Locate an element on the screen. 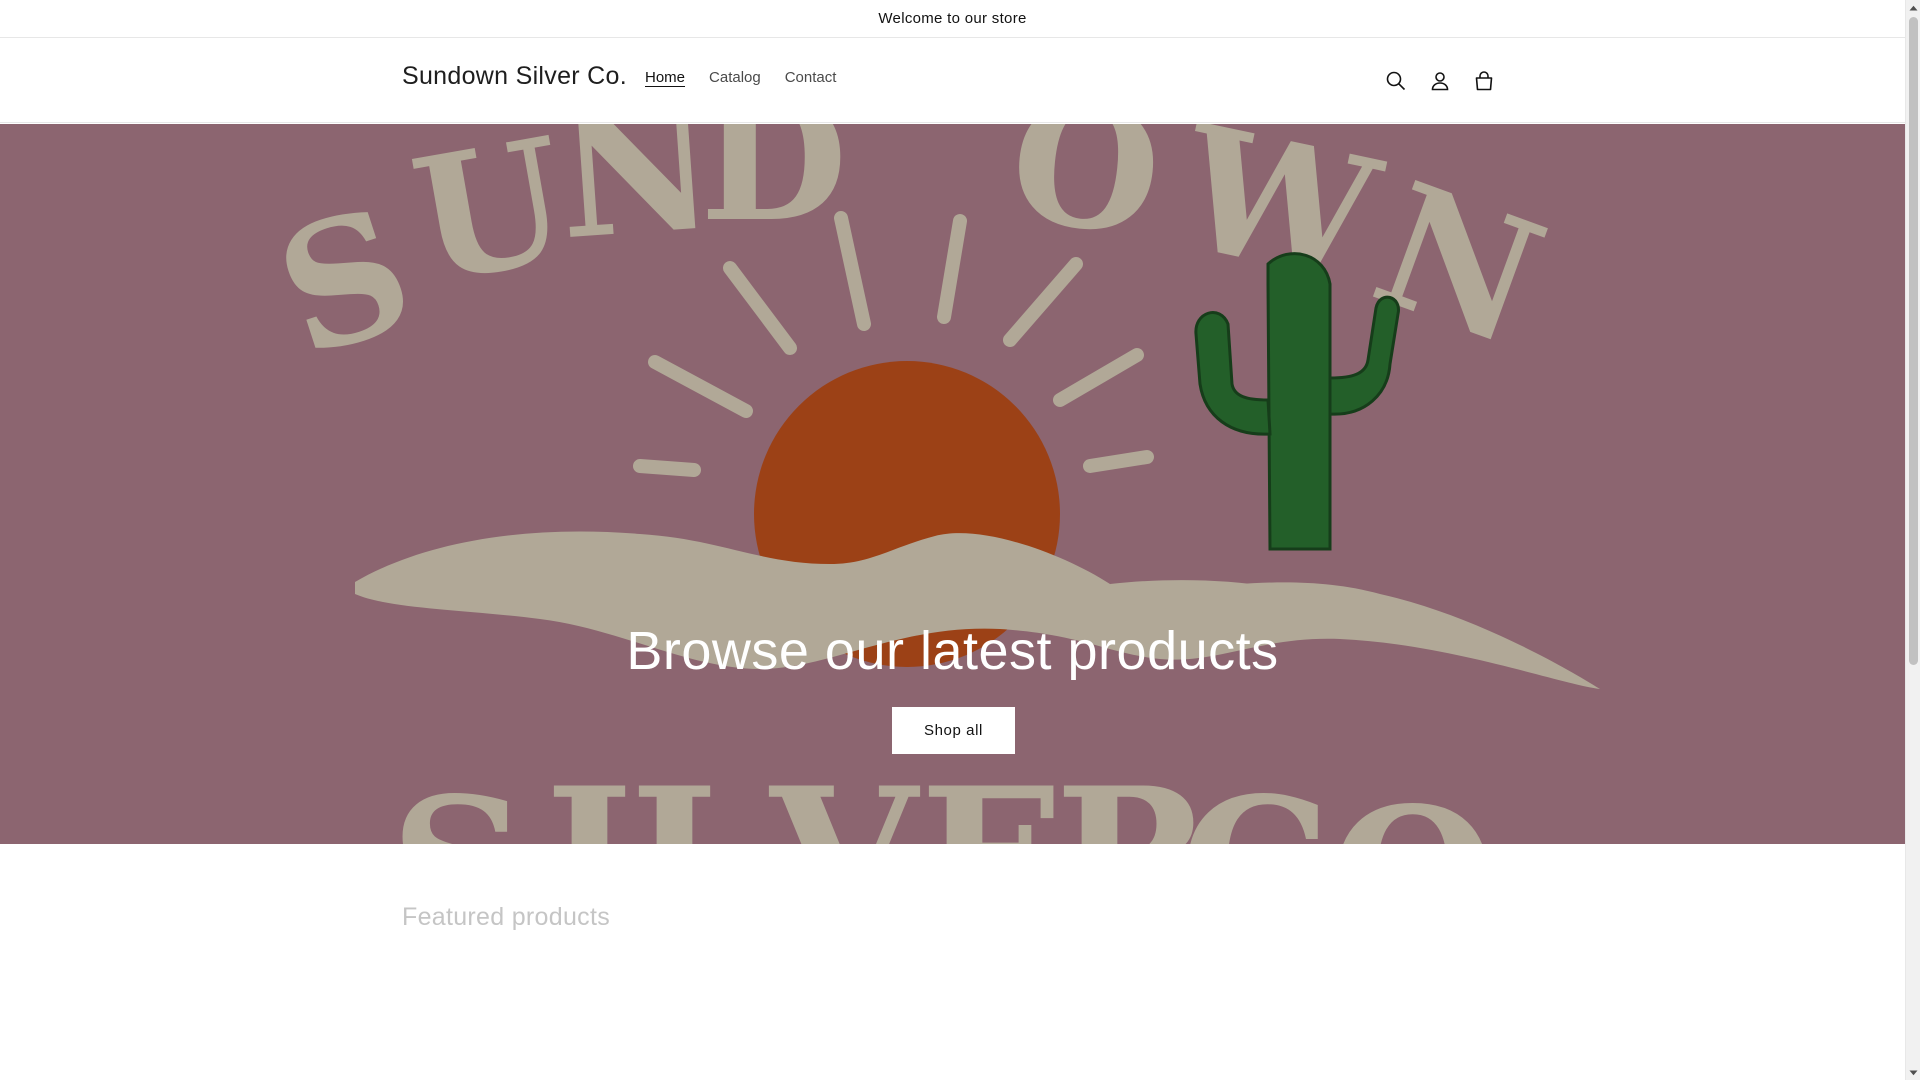  chevron-up-icon is located at coordinates (1913, 7).